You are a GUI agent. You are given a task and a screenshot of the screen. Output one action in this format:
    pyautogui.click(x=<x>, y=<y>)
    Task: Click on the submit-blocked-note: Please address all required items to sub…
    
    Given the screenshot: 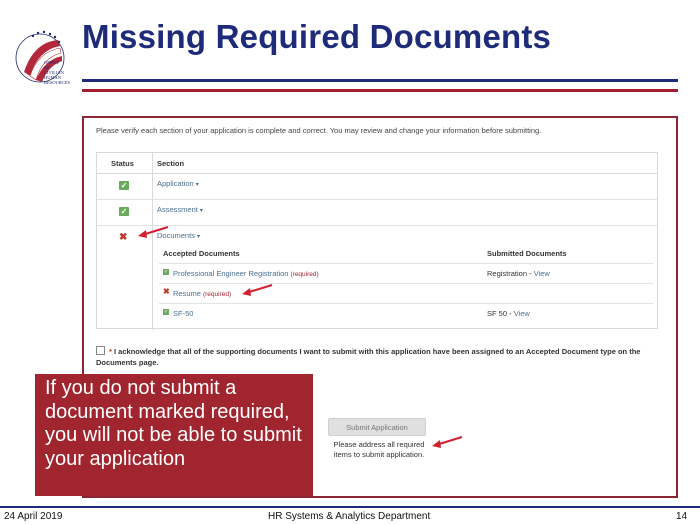 What is the action you would take?
    pyautogui.click(x=379, y=449)
    